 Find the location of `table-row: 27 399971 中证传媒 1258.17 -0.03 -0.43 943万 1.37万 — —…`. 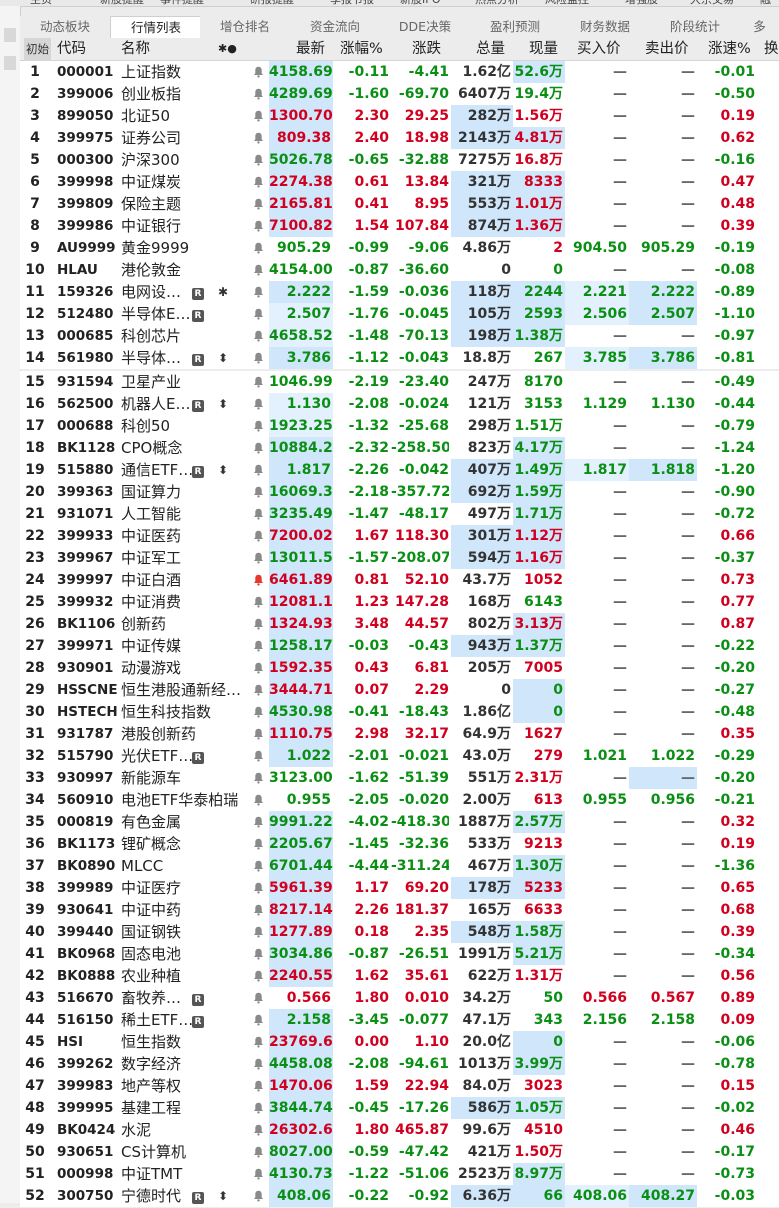

table-row: 27 399971 中证传媒 1258.17 -0.03 -0.43 943万 1.37万 — —… is located at coordinates (399, 646).